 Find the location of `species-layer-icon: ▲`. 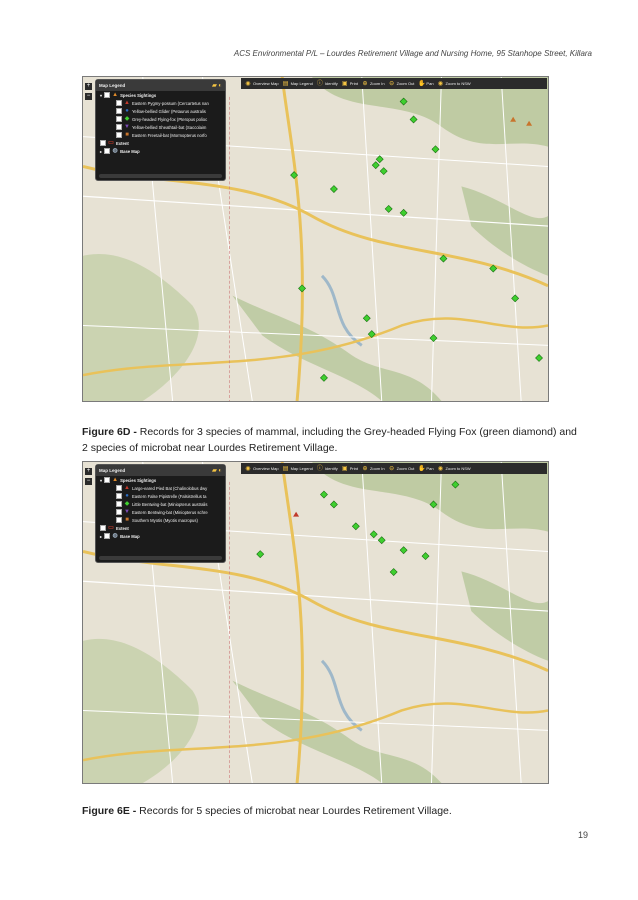

species-layer-icon: ▲ is located at coordinates (115, 480).